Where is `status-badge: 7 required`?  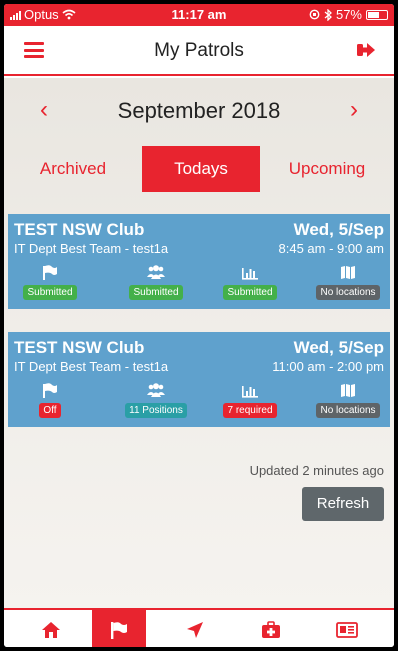 status-badge: 7 required is located at coordinates (250, 410).